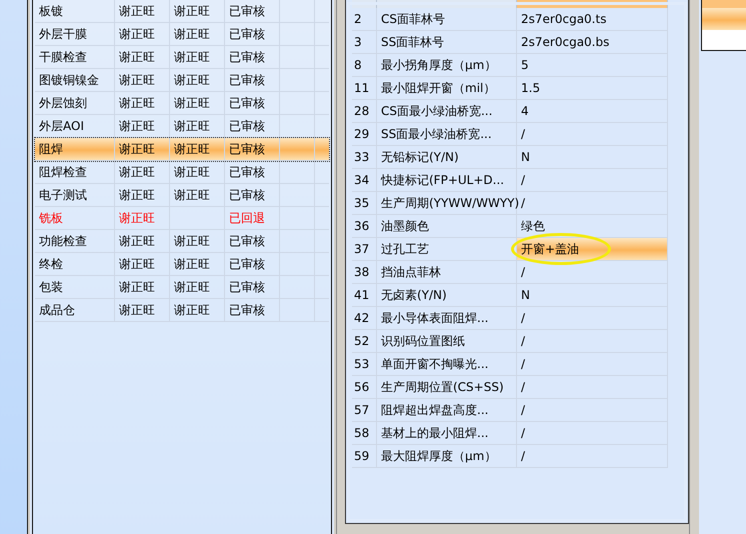 The height and width of the screenshot is (534, 746). I want to click on process-row: 功能检查 谢正旺 谢正旺 已审核, so click(182, 241).